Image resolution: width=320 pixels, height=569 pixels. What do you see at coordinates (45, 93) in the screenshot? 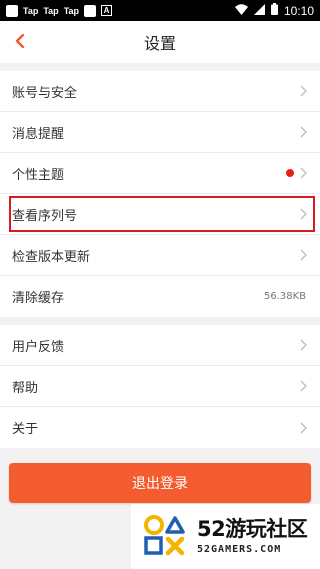
I see `settings-item-label: 账号与安全` at bounding box center [45, 93].